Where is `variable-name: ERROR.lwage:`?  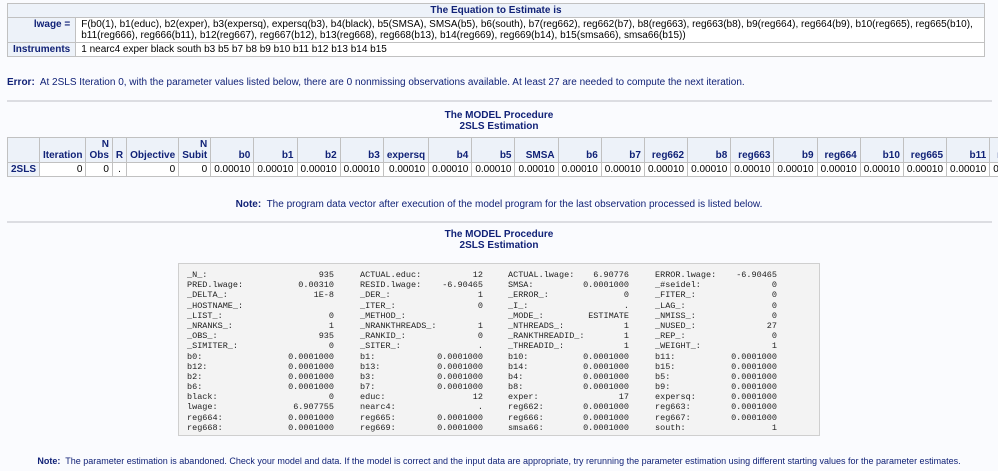 variable-name: ERROR.lwage: is located at coordinates (686, 275).